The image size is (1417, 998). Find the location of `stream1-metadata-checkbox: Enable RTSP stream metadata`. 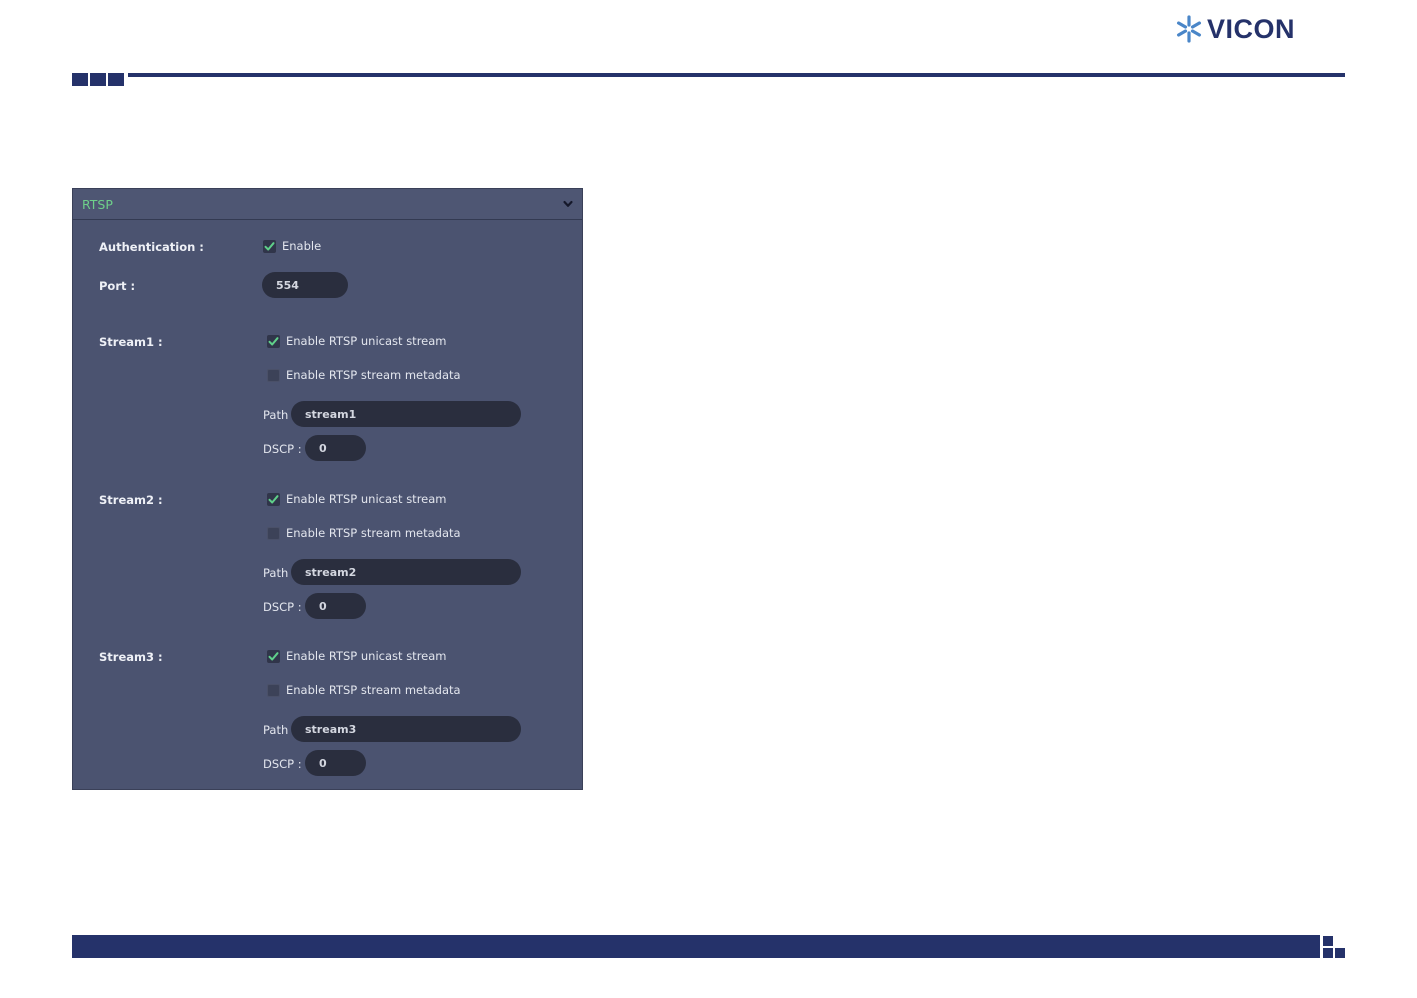

stream1-metadata-checkbox: Enable RTSP stream metadata is located at coordinates (364, 375).